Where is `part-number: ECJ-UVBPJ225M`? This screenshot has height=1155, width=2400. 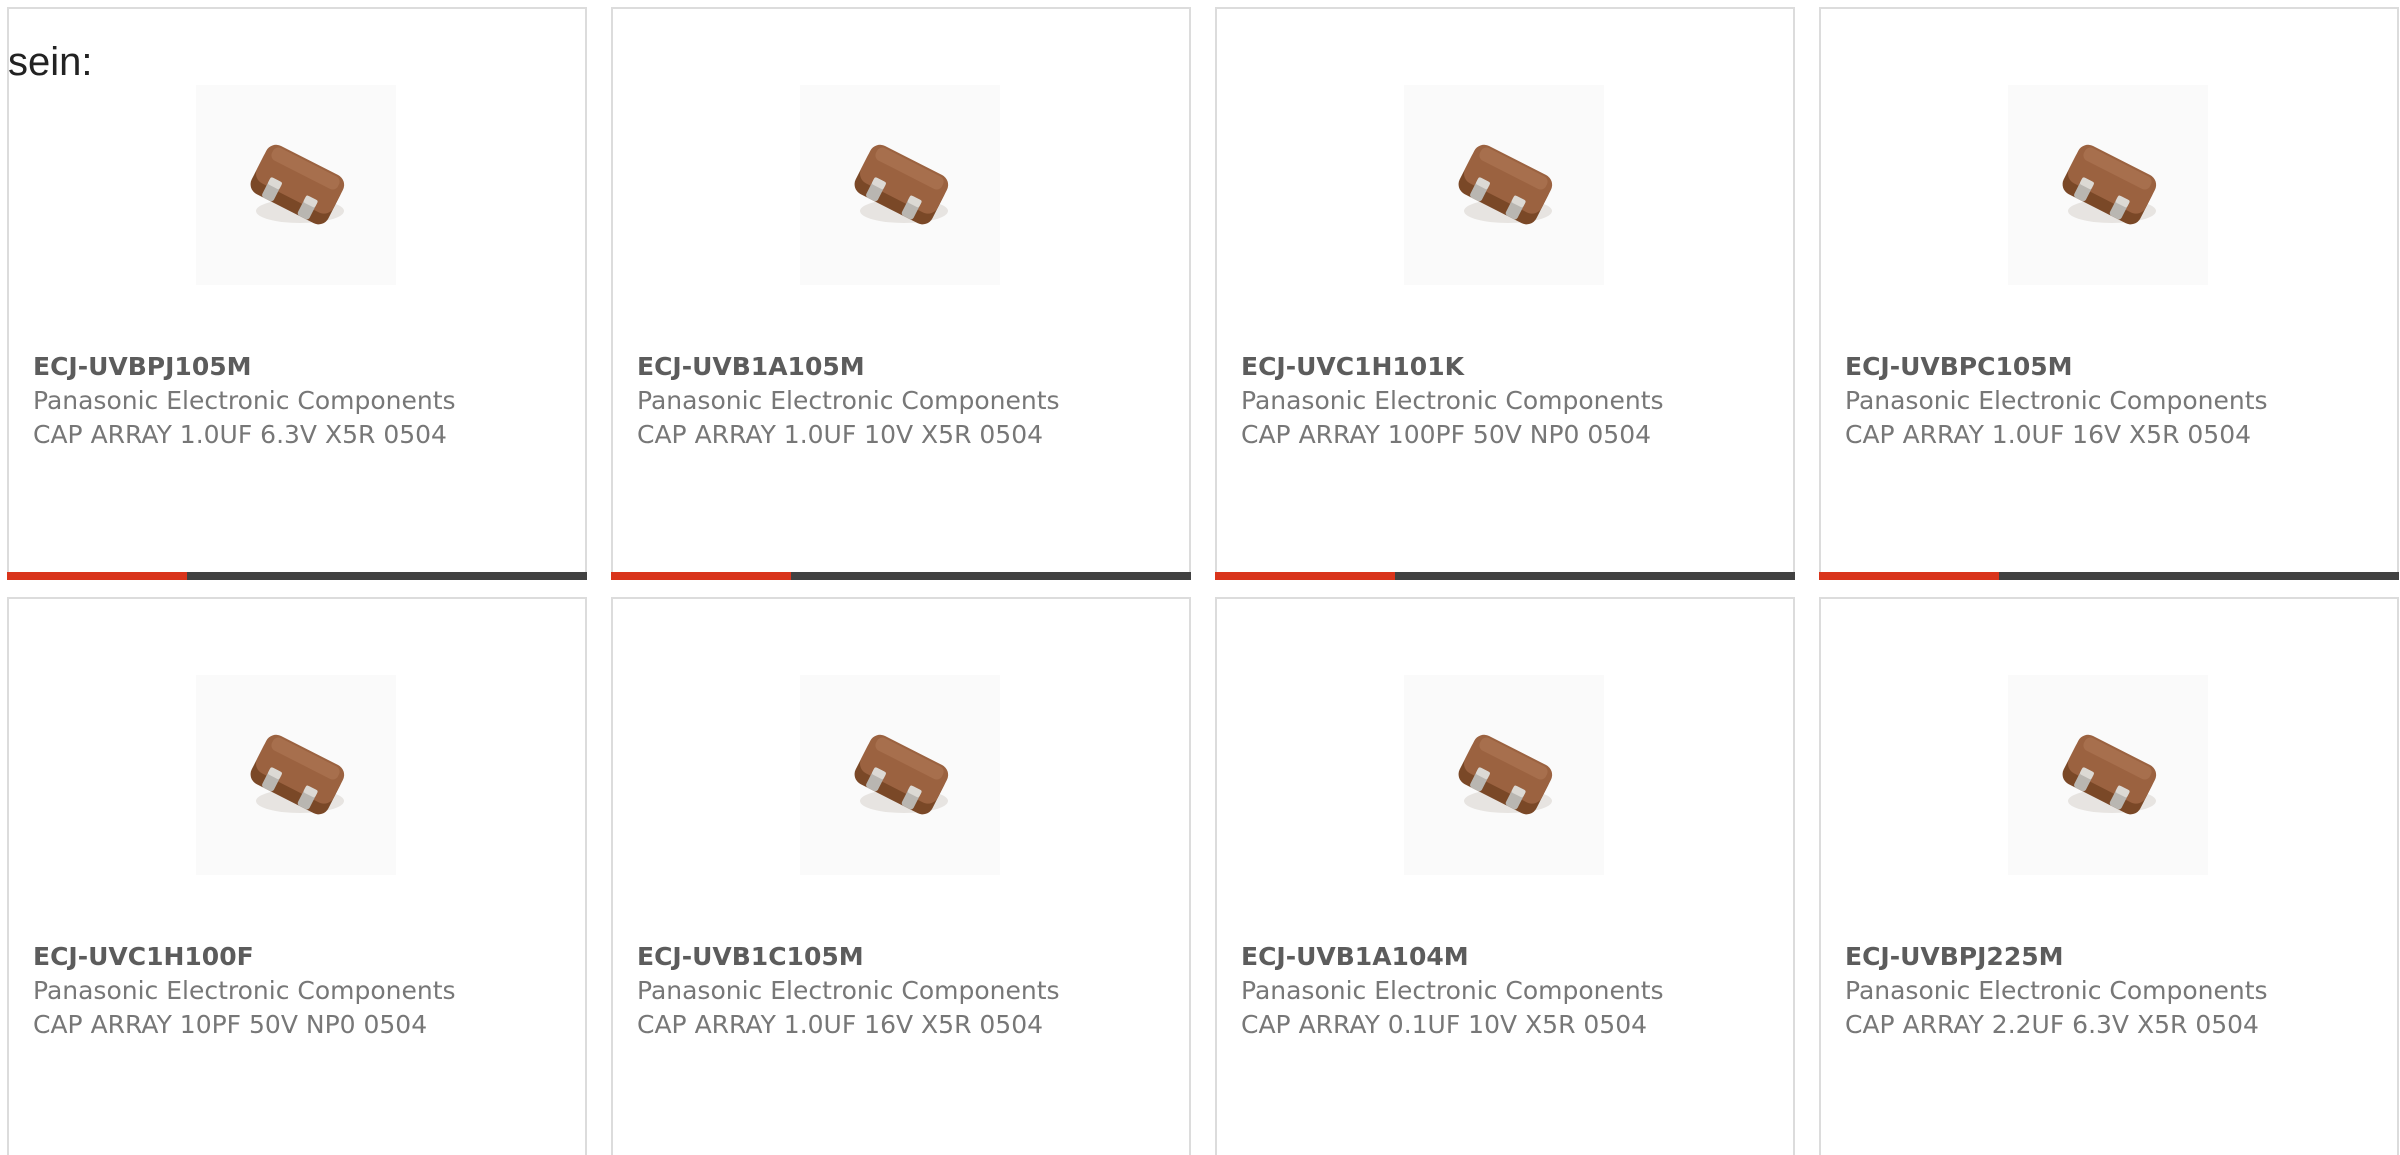
part-number: ECJ-UVBPJ225M is located at coordinates (1954, 956).